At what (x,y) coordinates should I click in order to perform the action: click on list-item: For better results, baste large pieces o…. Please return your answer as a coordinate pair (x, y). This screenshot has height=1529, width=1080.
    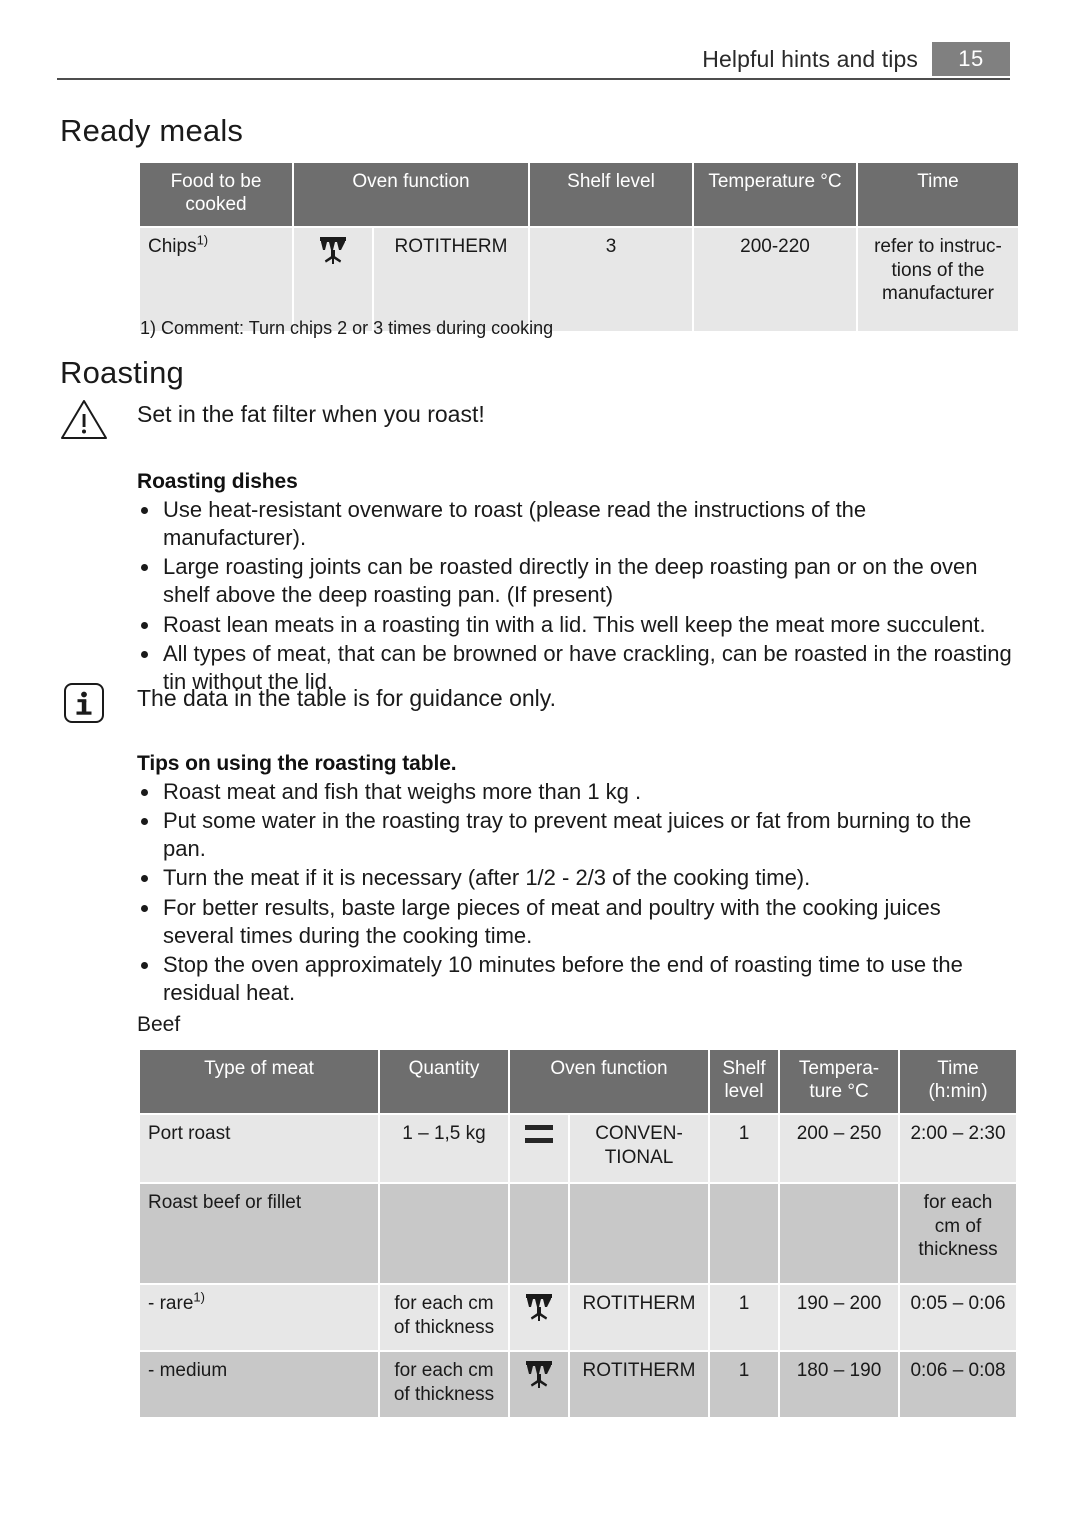
    Looking at the image, I should click on (576, 922).